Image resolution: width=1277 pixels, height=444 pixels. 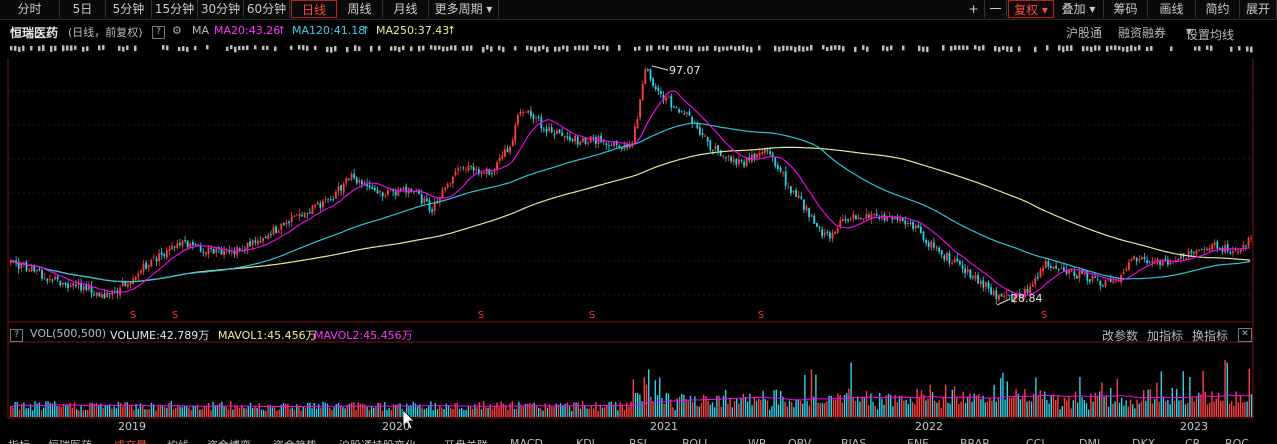 What do you see at coordinates (685, 70) in the screenshot?
I see `high-price-label: 97.07` at bounding box center [685, 70].